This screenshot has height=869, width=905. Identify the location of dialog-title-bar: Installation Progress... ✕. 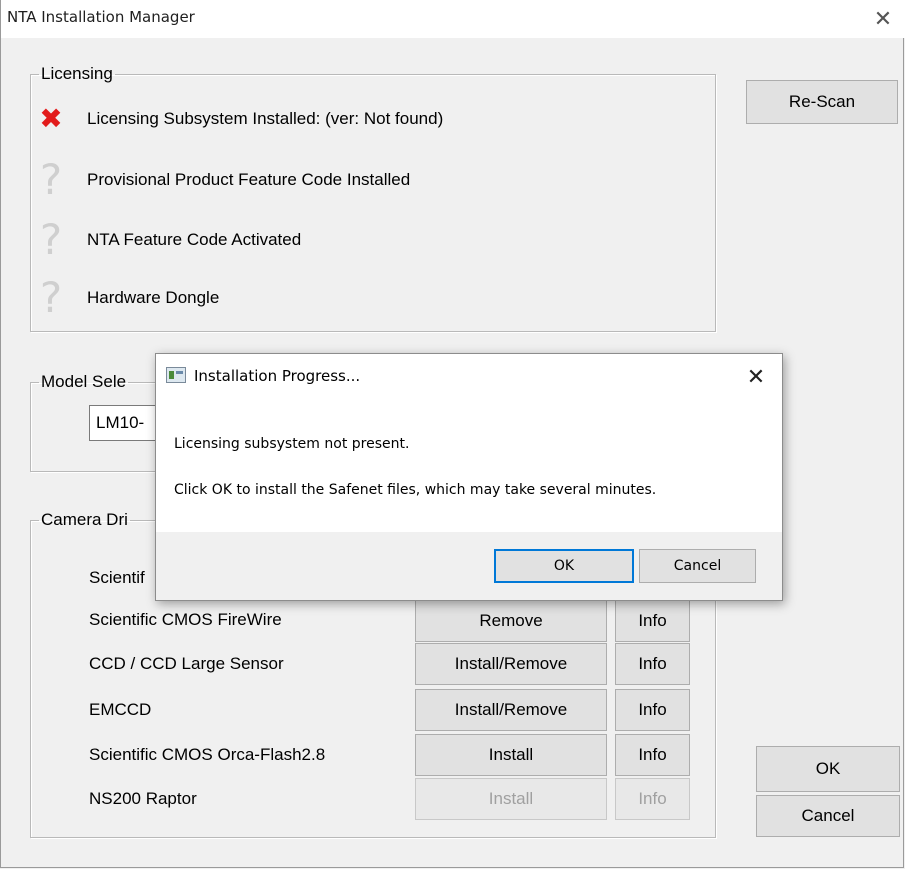
(469, 376).